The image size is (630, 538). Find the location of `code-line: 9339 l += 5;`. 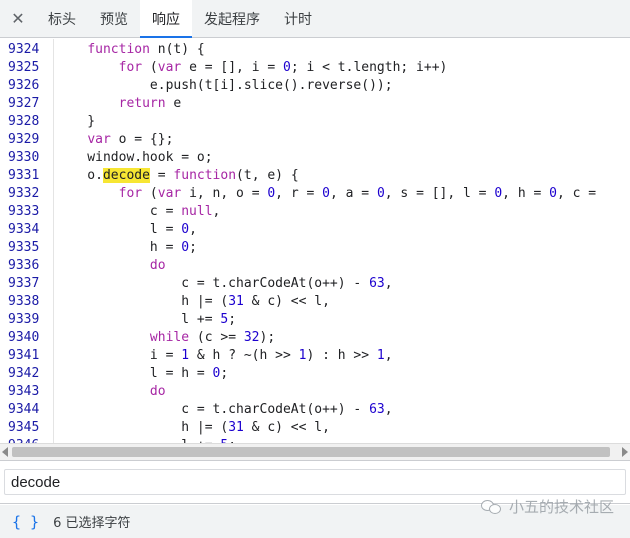

code-line: 9339 l += 5; is located at coordinates (315, 320).